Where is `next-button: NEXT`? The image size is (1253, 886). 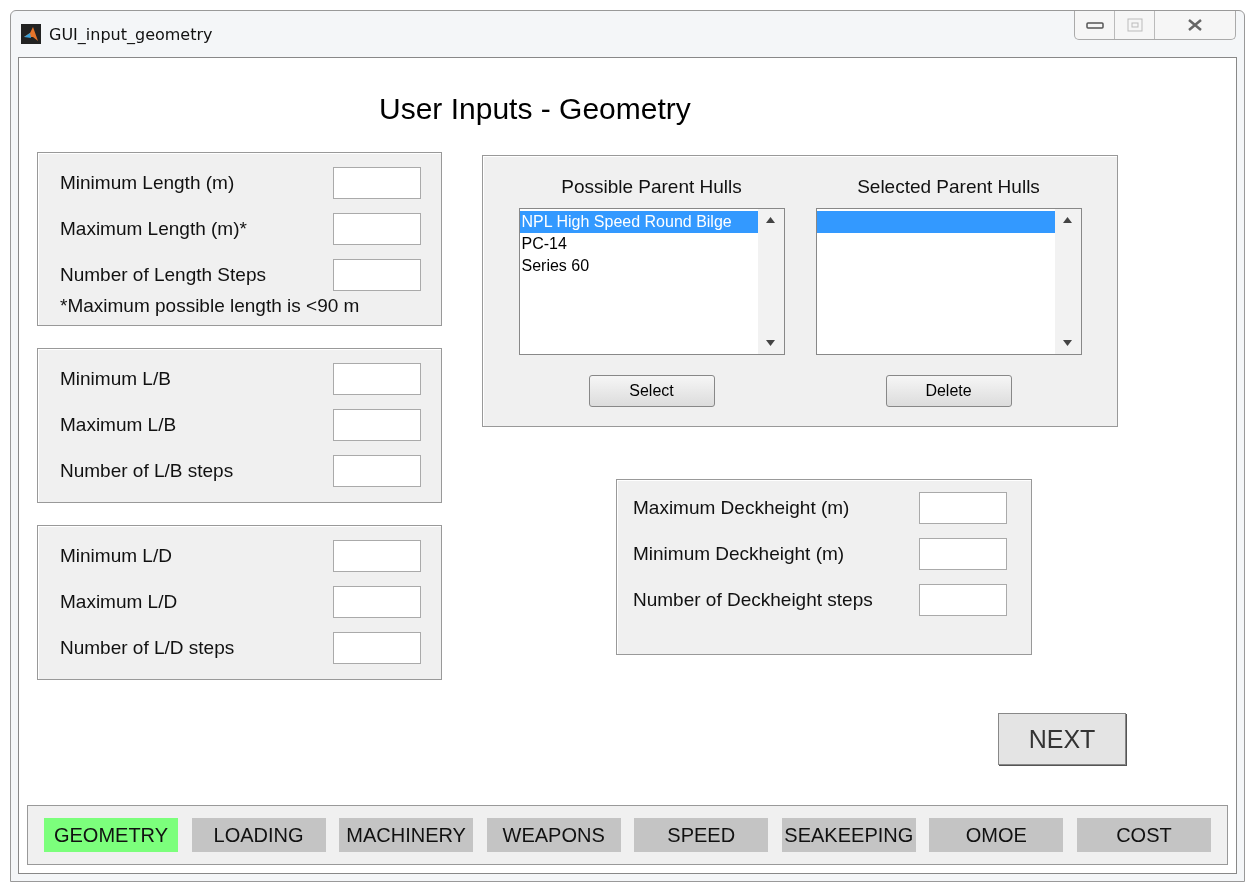
next-button: NEXT is located at coordinates (1062, 739).